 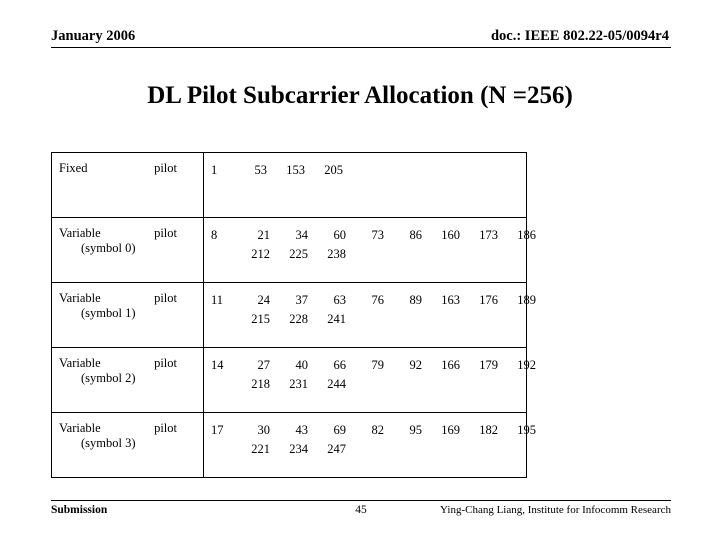 I want to click on row-label-cell: Fixed pilot, so click(x=127, y=185).